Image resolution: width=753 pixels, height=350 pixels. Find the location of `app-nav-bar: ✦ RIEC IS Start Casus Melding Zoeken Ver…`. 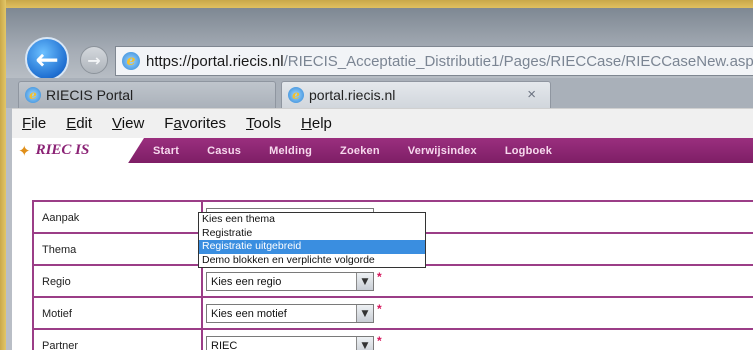

app-nav-bar: ✦ RIEC IS Start Casus Melding Zoeken Ver… is located at coordinates (382, 150).